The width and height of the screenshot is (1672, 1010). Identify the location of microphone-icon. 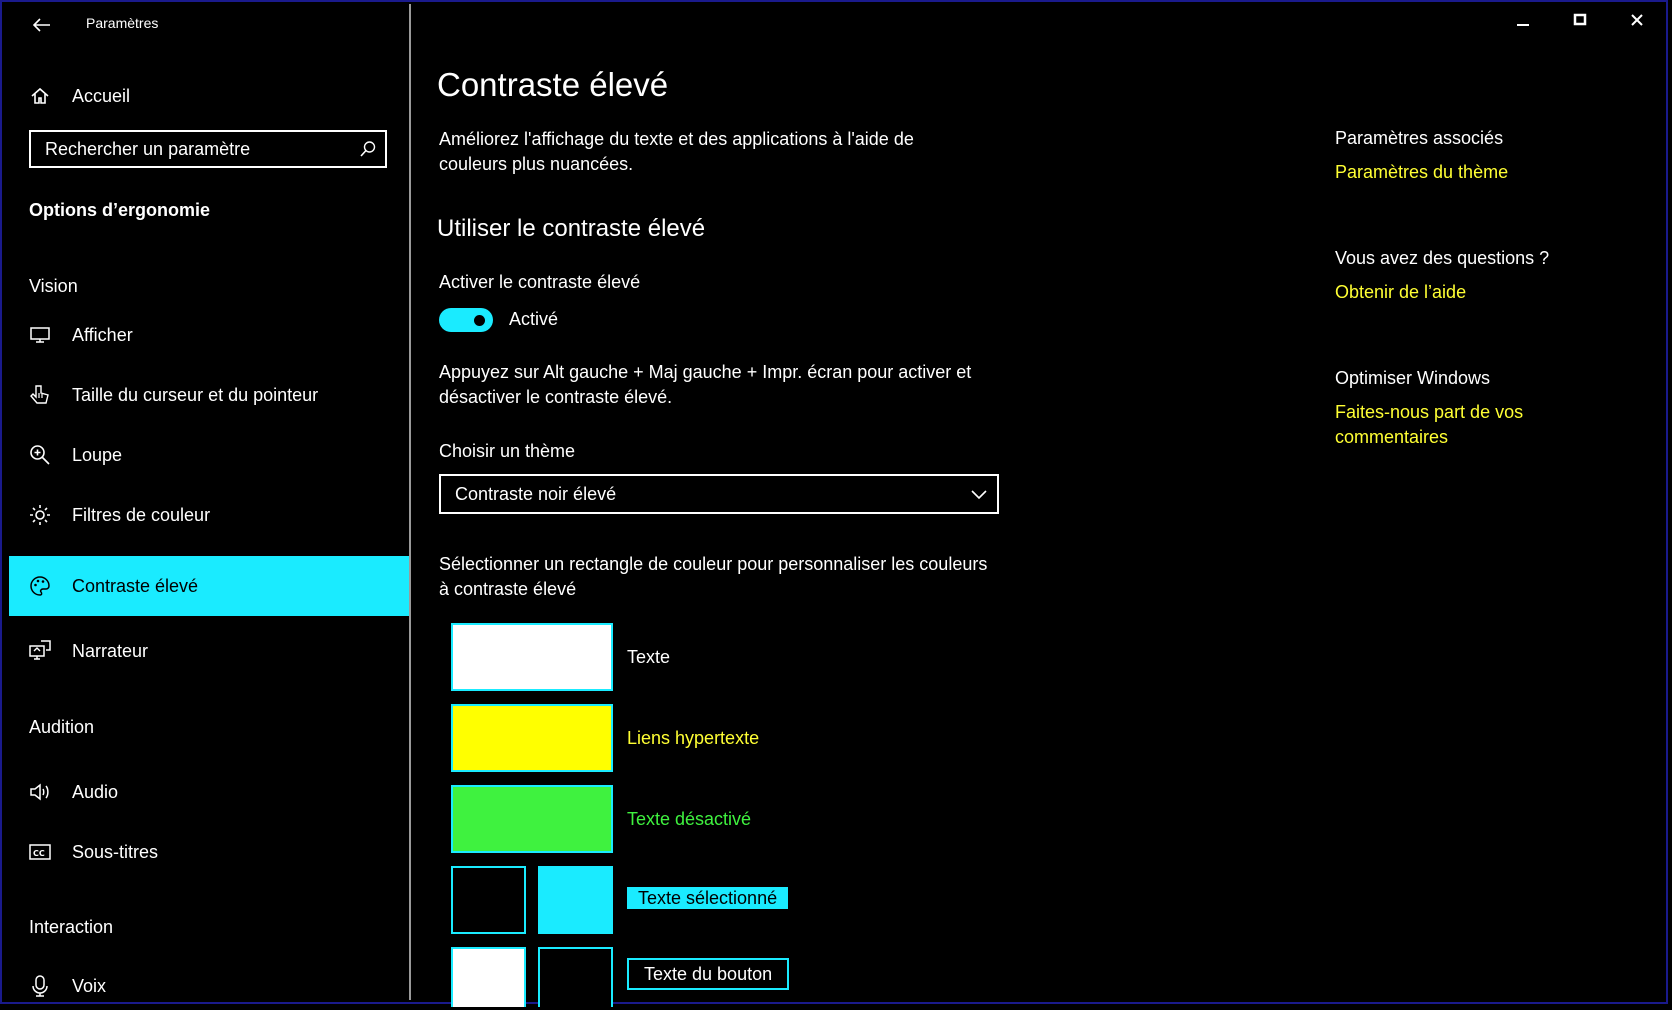
(40, 986).